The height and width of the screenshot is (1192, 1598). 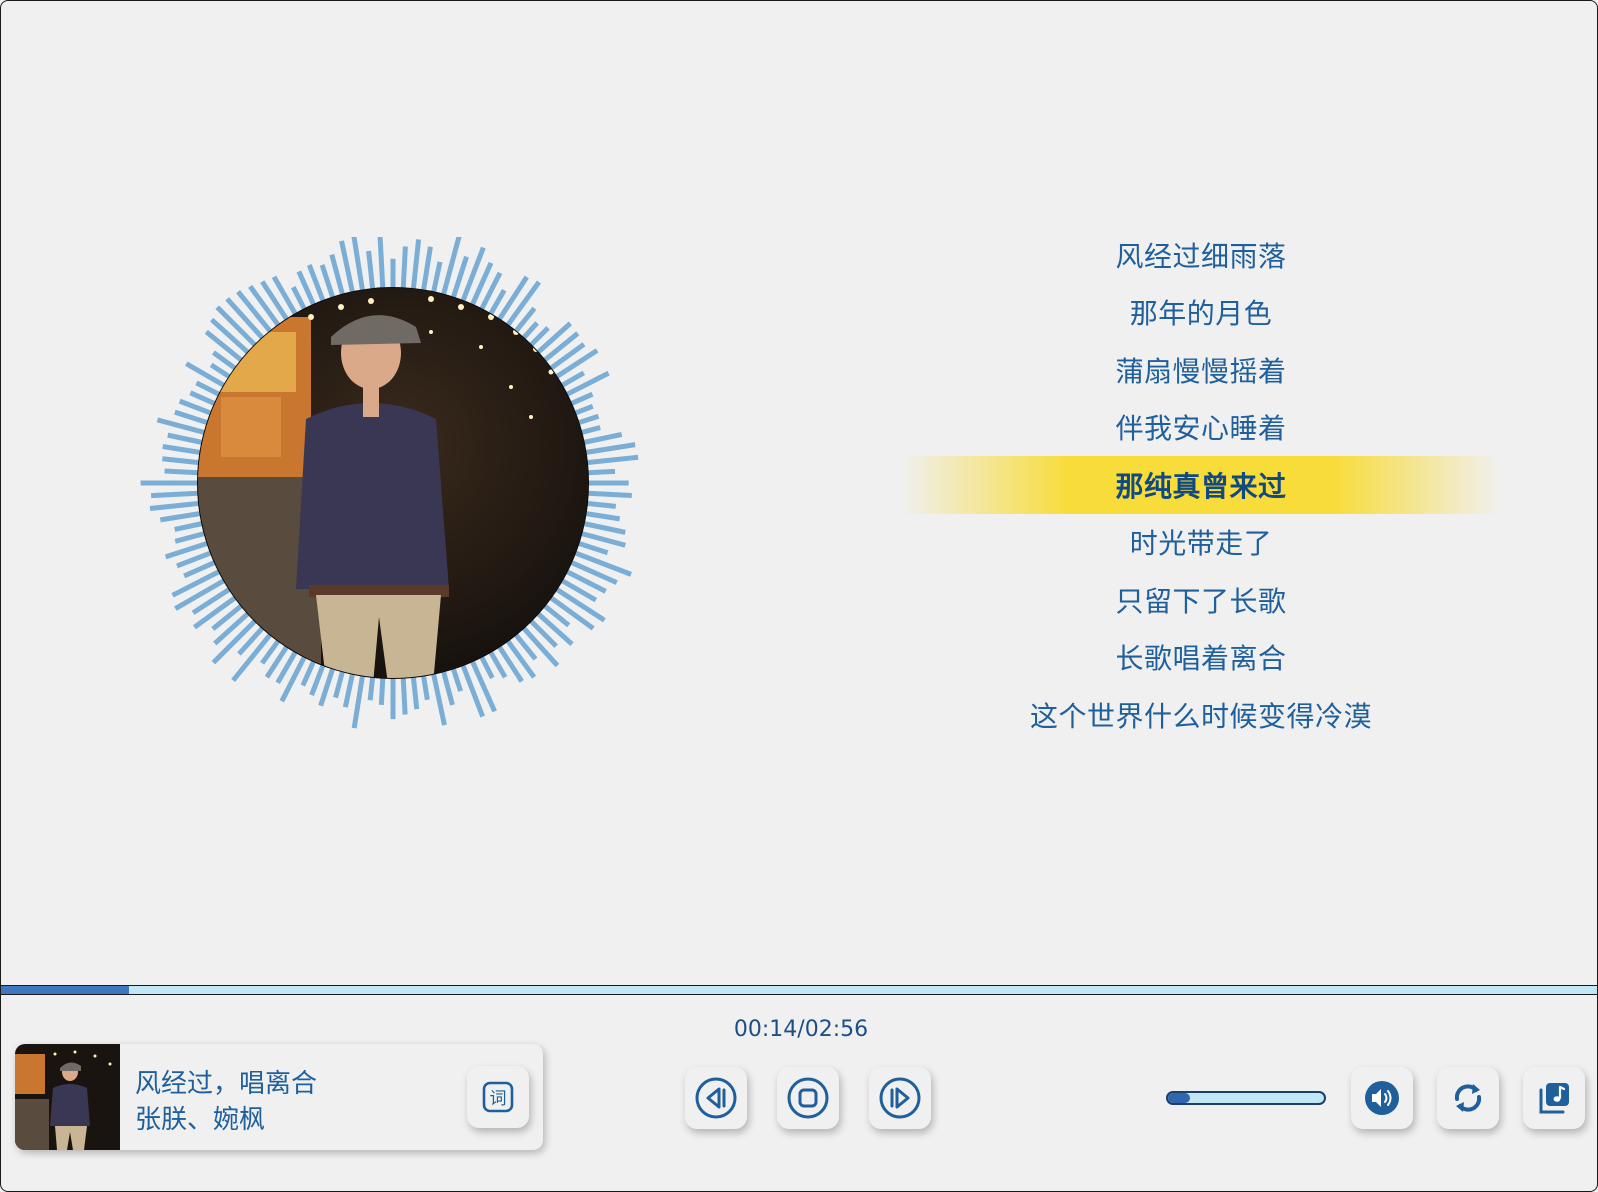 What do you see at coordinates (200, 1120) in the screenshot?
I see `track-artist: 张朕、婉枫` at bounding box center [200, 1120].